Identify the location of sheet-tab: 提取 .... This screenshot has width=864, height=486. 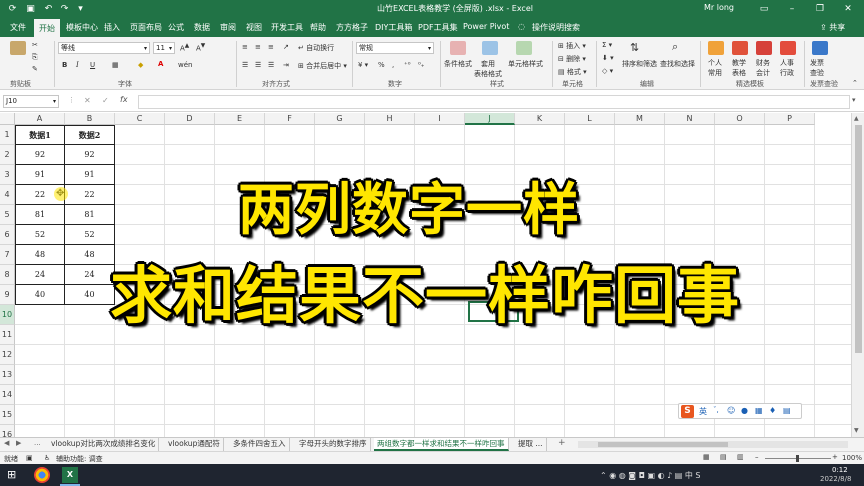
(531, 444).